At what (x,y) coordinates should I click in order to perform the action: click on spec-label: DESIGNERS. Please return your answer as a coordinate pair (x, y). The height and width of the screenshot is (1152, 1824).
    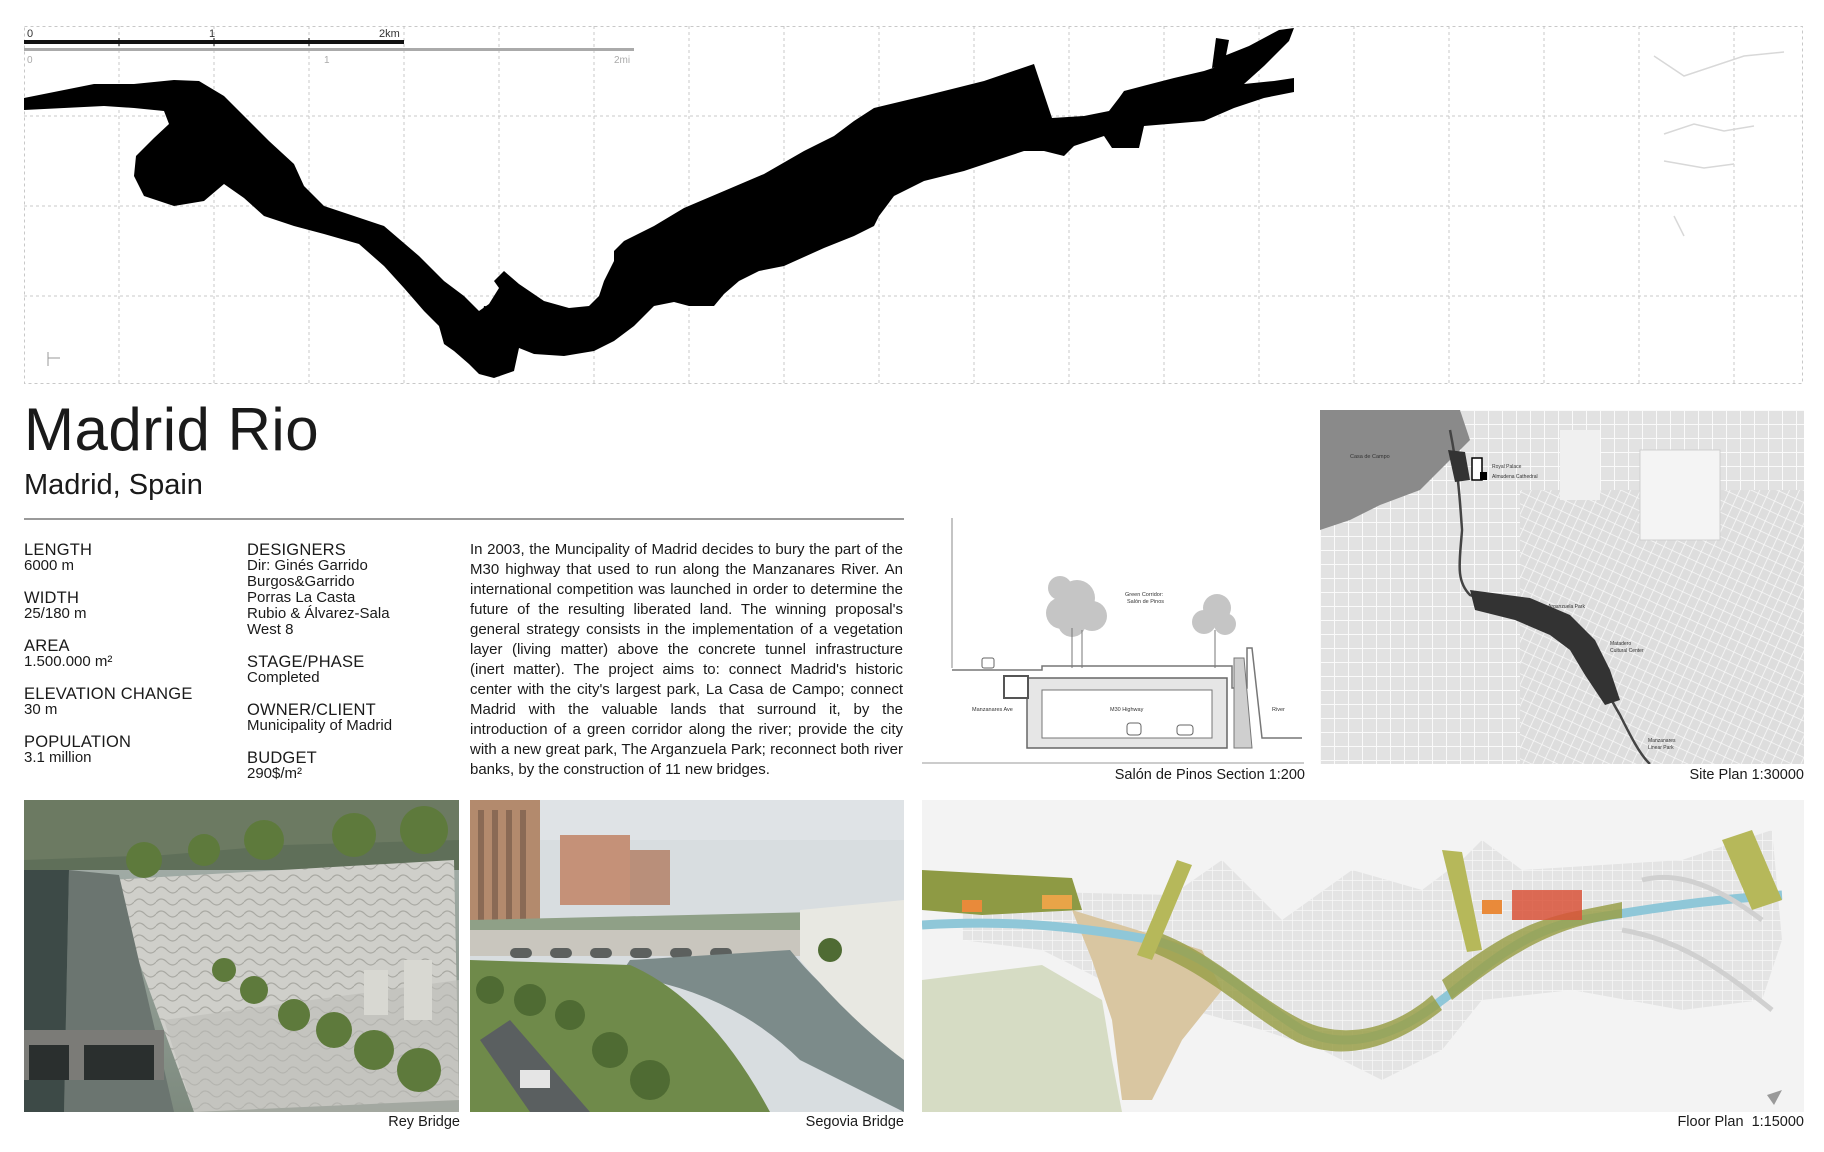
    Looking at the image, I should click on (296, 550).